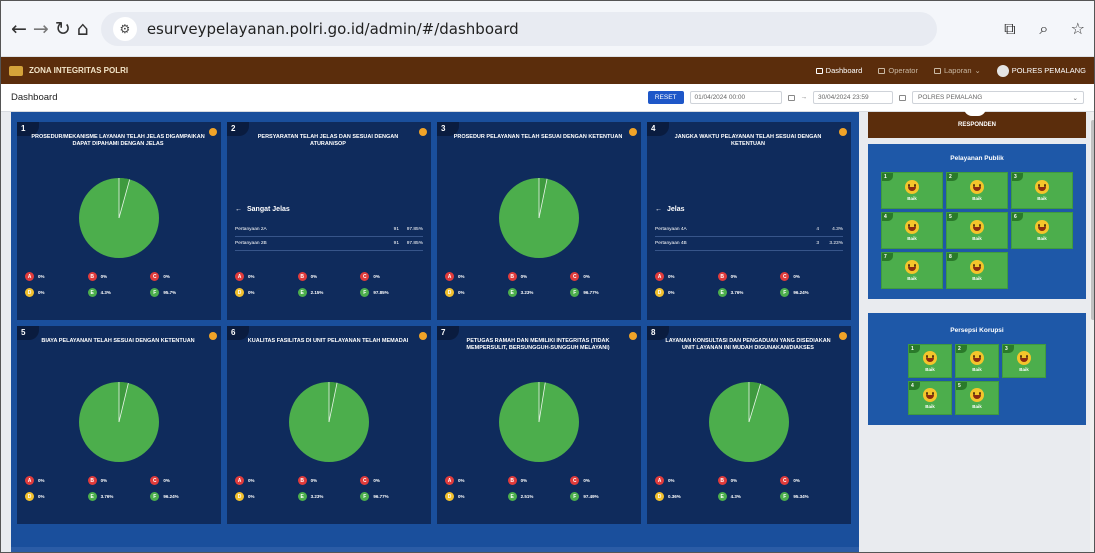 This screenshot has height=553, width=1095. Describe the element at coordinates (539, 496) in the screenshot. I see `legend-item: E 2.51%` at that location.